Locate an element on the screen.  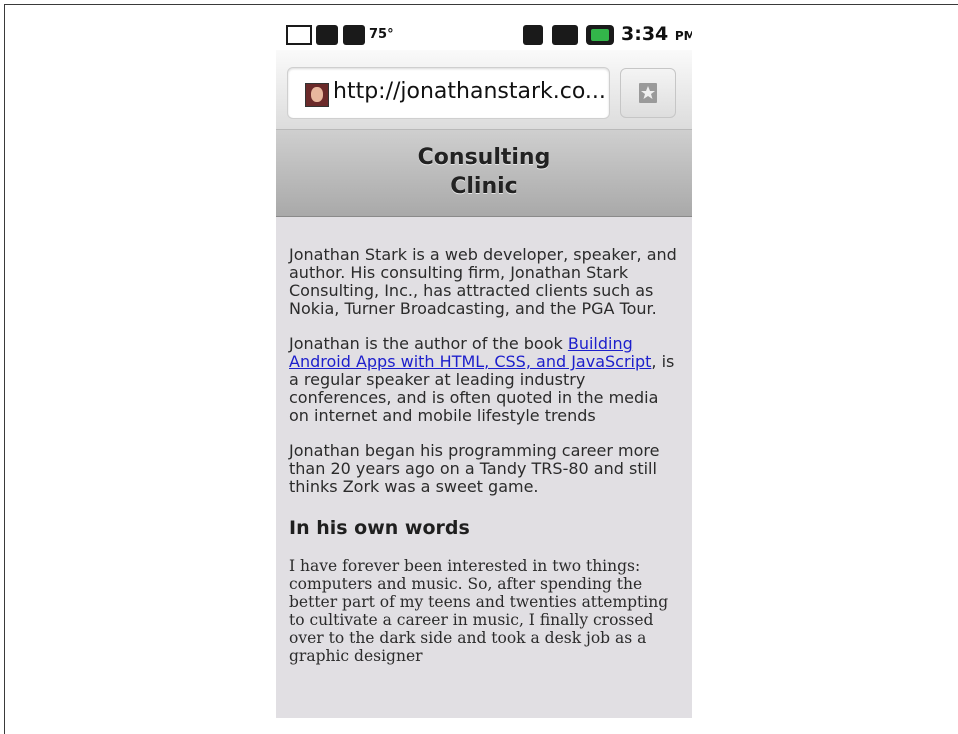
clock-ampm: PM is located at coordinates (683, 36).